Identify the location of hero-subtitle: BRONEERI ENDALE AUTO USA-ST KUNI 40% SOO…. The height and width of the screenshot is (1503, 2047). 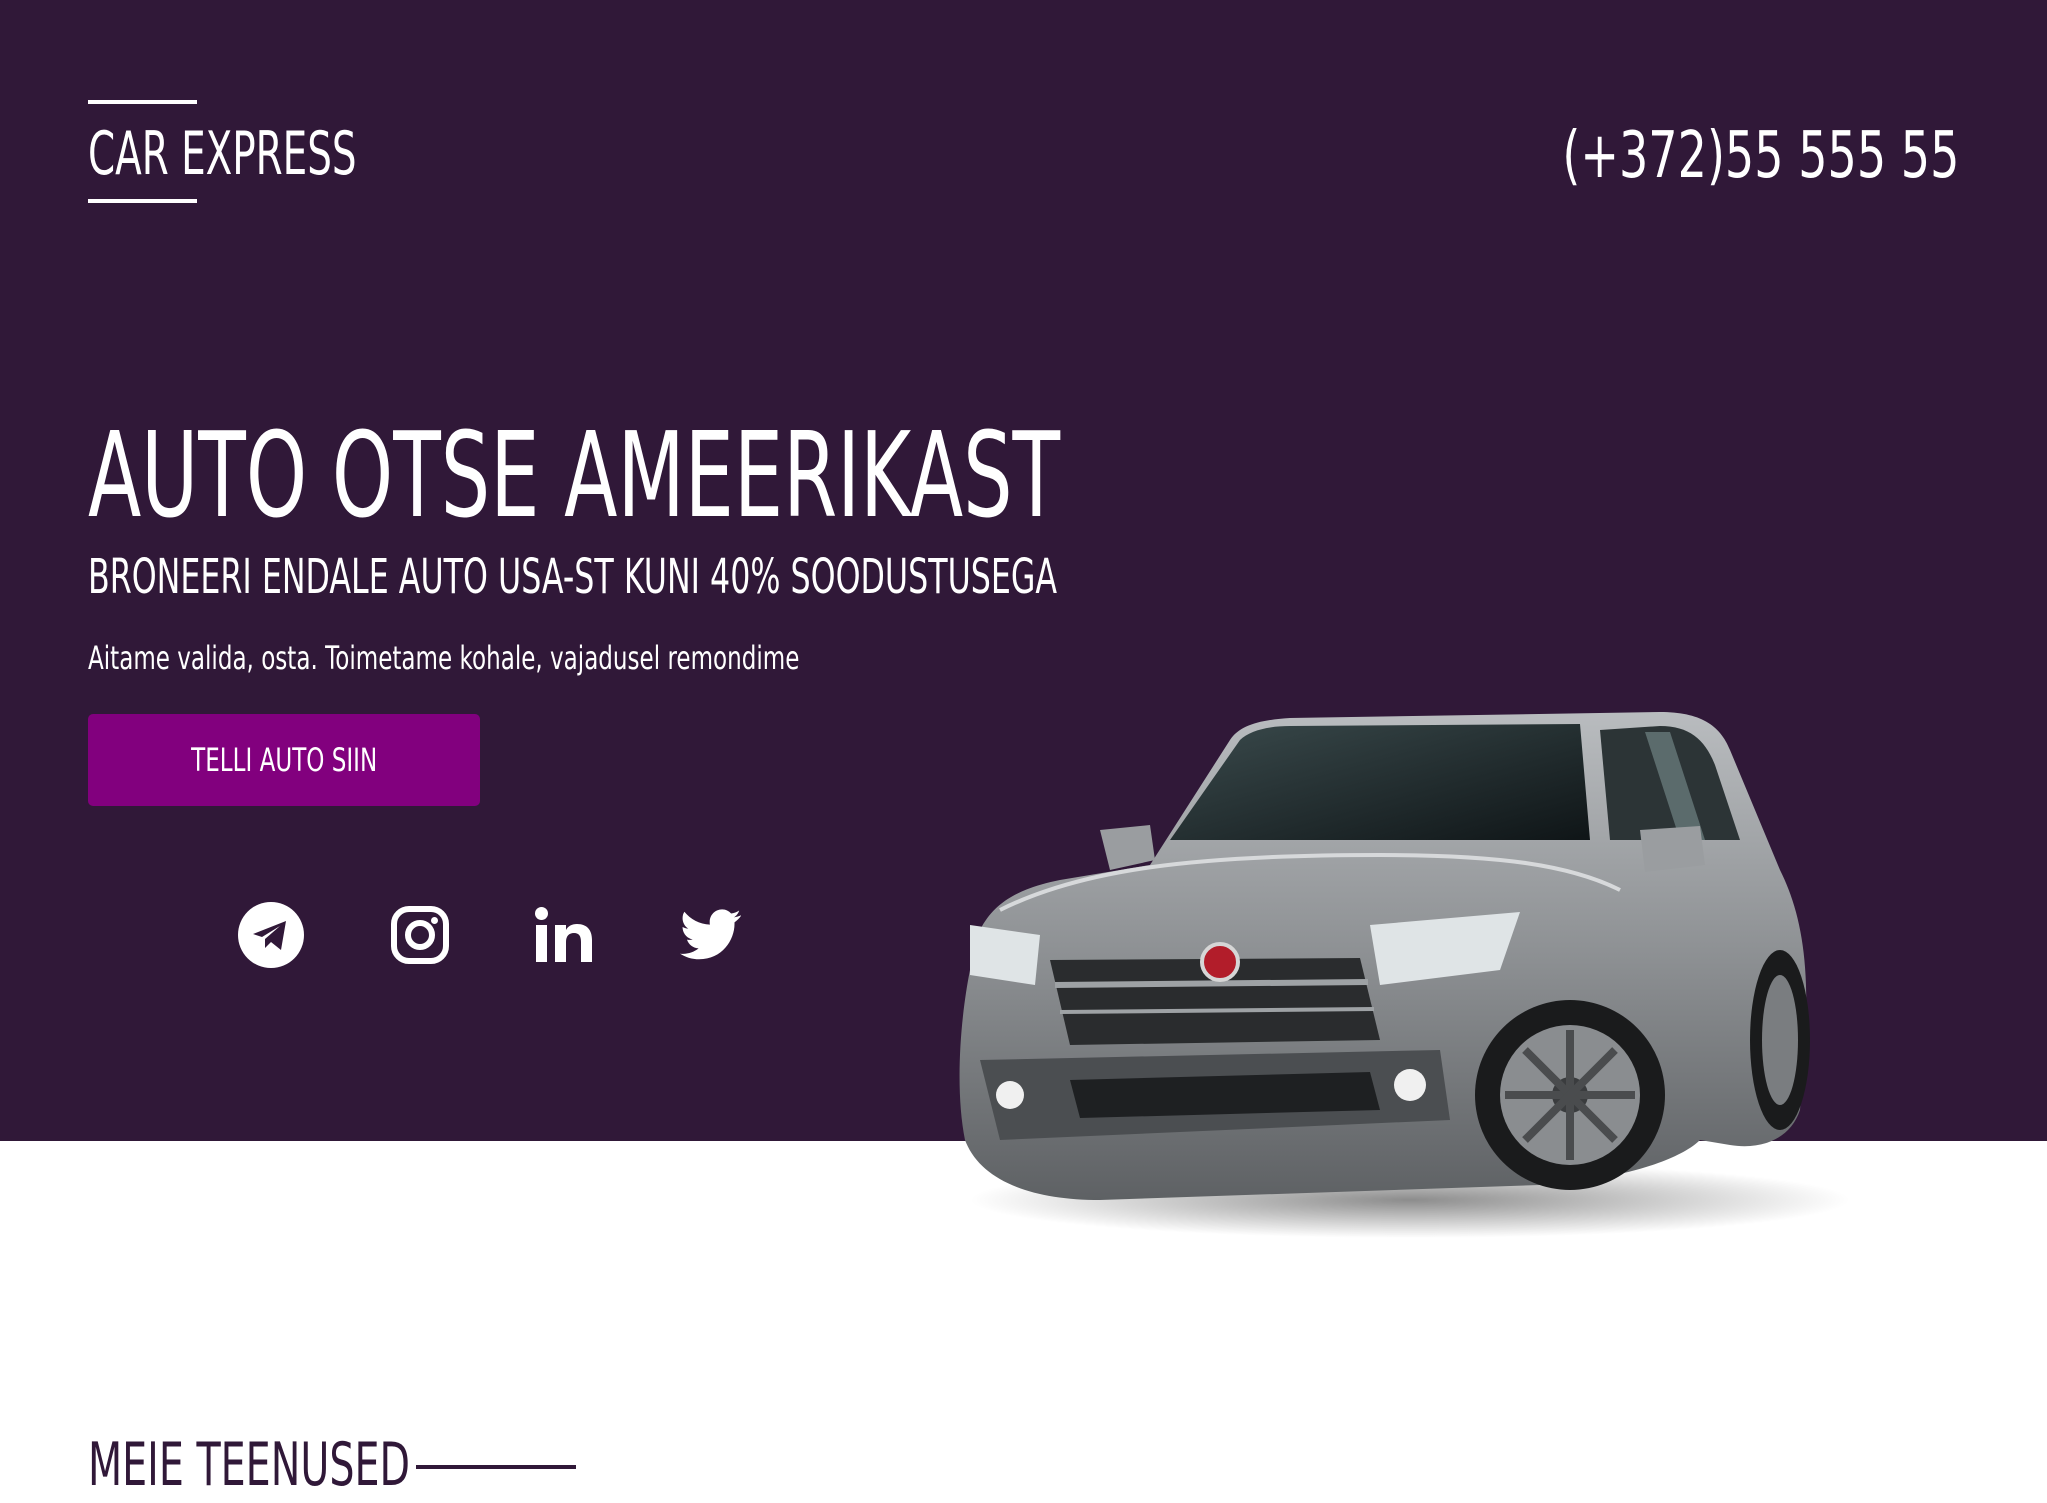
(573, 577).